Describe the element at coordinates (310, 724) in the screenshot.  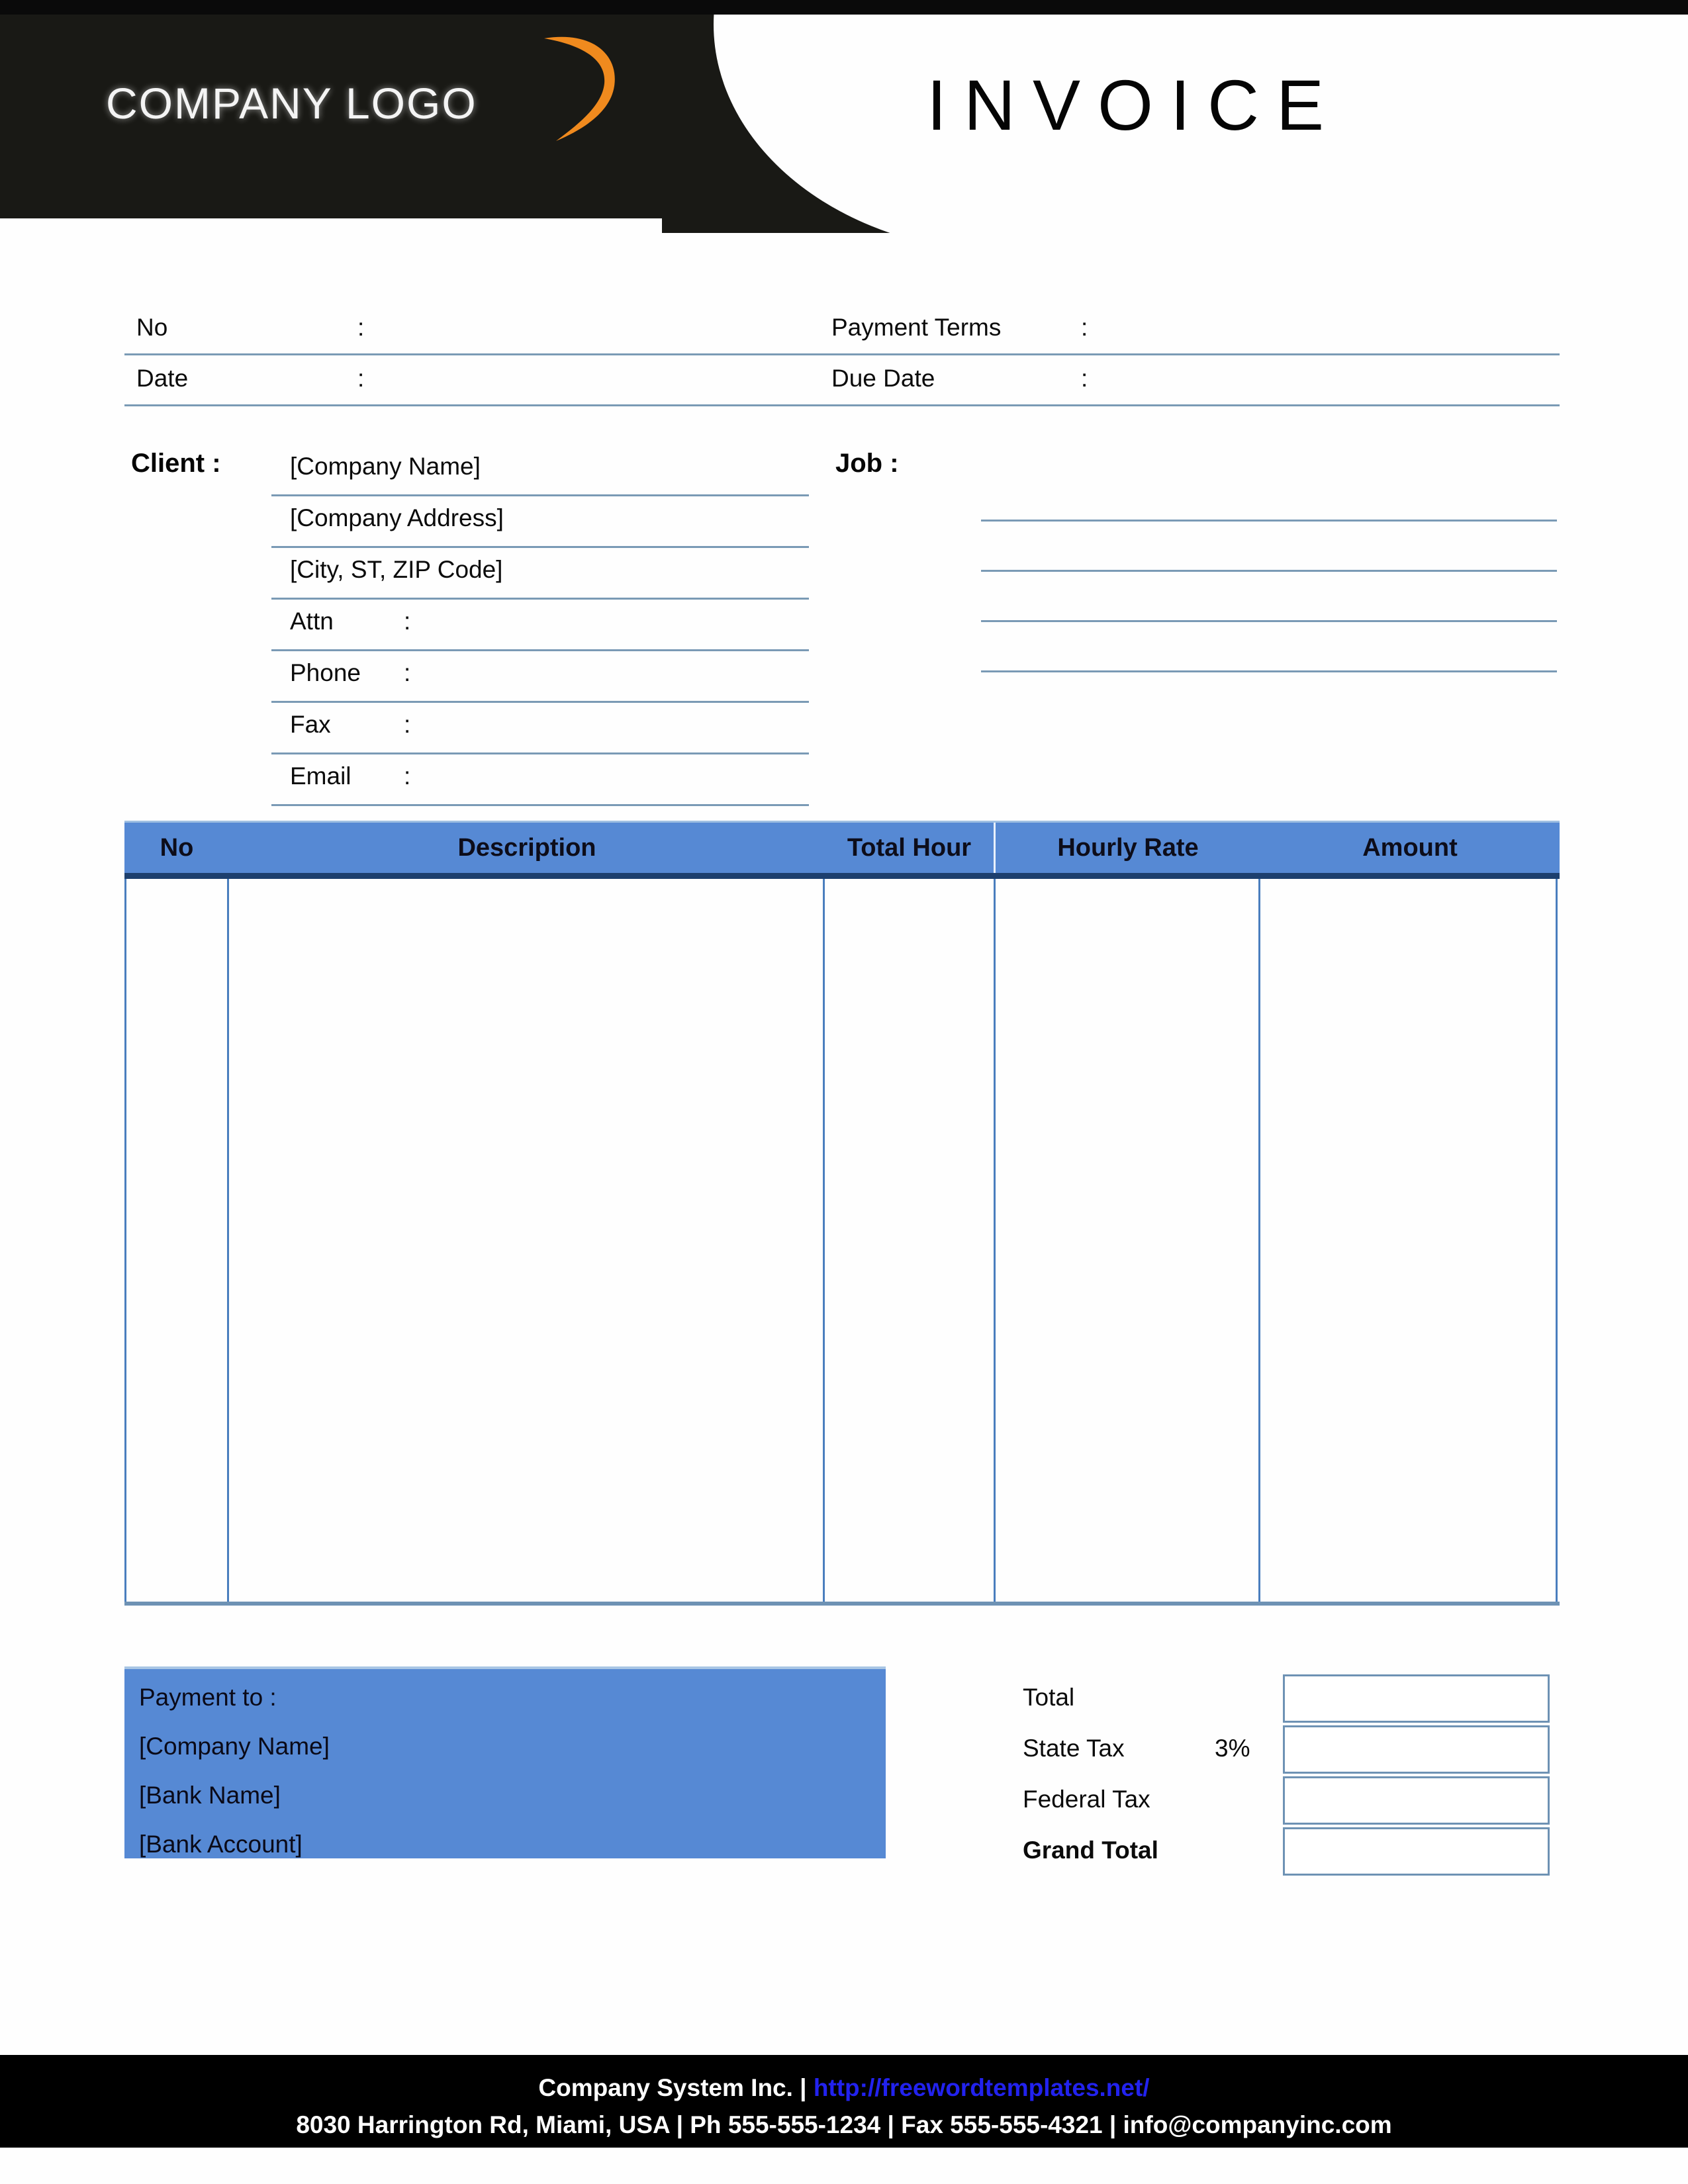
I see `client-fax-label: Fax` at that location.